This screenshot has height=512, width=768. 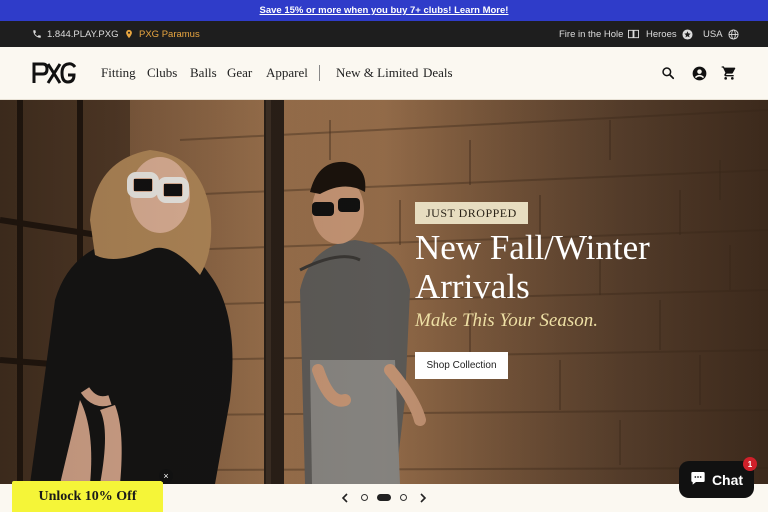 What do you see at coordinates (634, 34) in the screenshot?
I see `book-icon` at bounding box center [634, 34].